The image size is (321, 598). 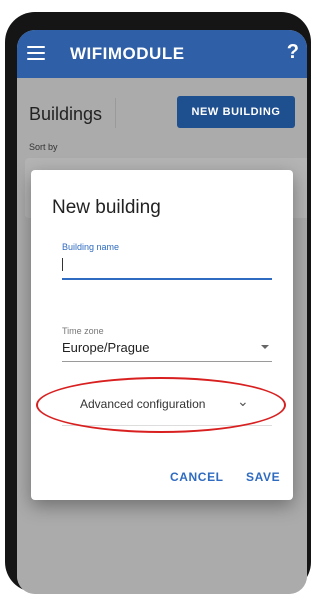 What do you see at coordinates (236, 112) in the screenshot?
I see `new-building-button: NEW BUILDING` at bounding box center [236, 112].